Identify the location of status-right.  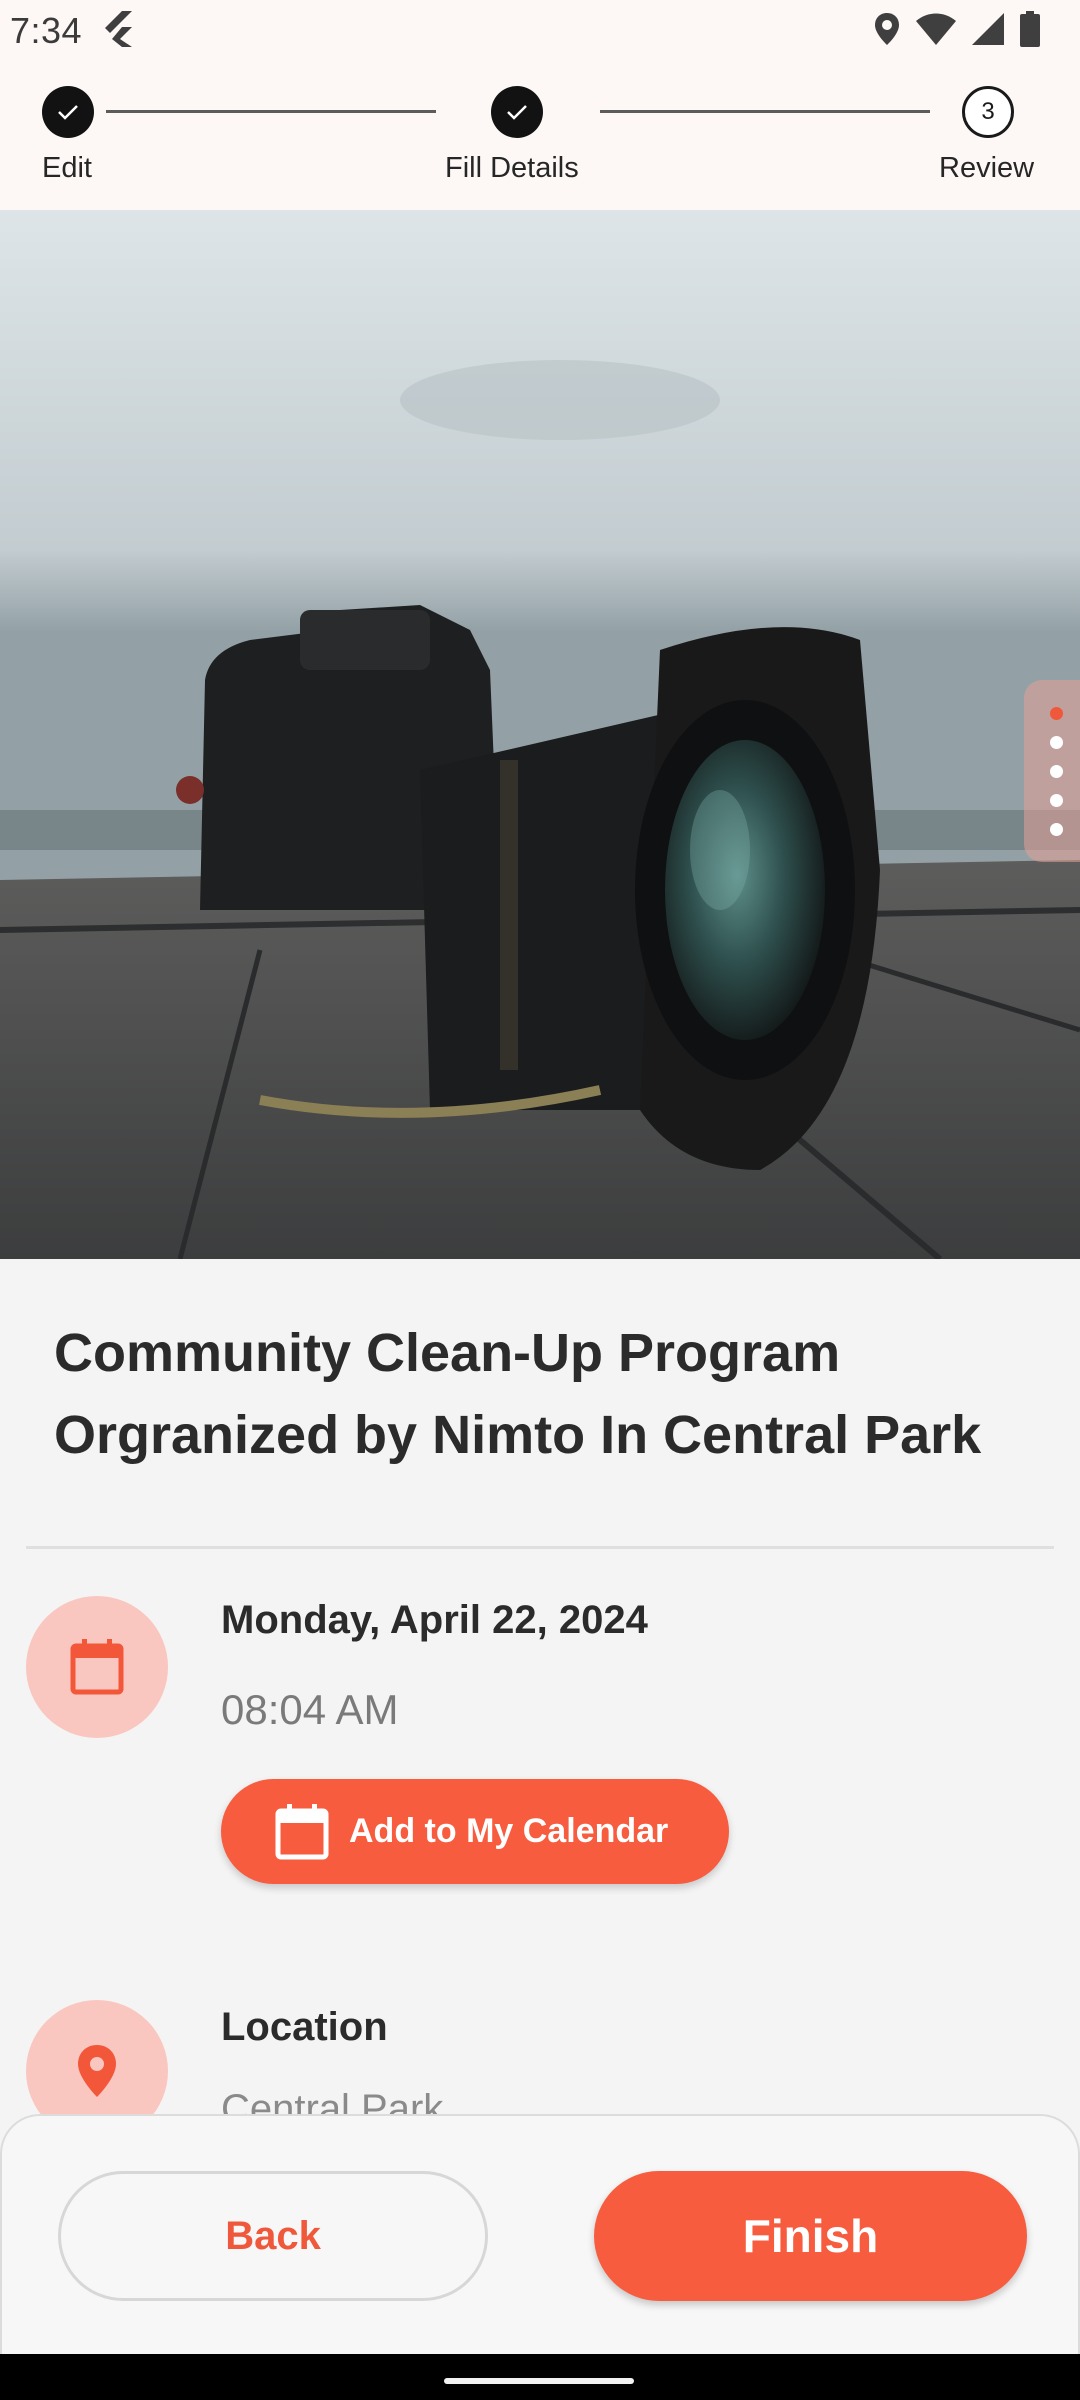
(957, 31).